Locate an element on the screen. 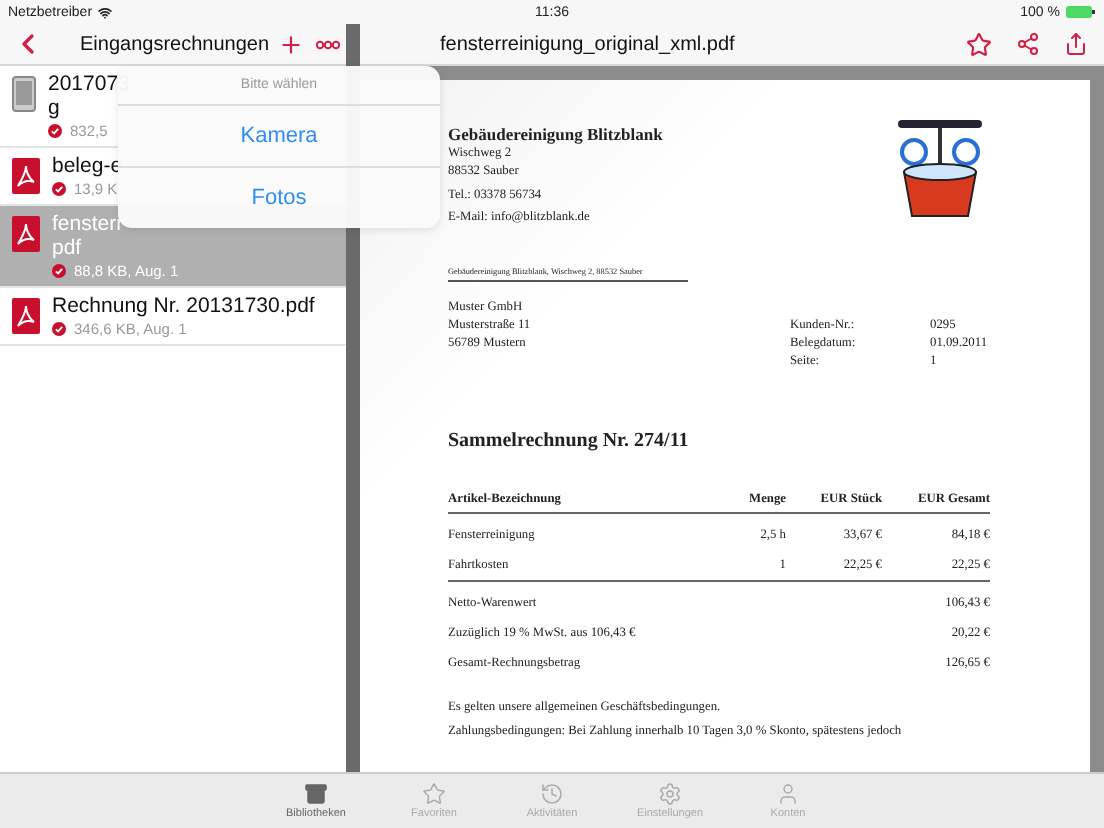 This screenshot has height=828, width=1104. document-title: fensterreinigung_original_xml.pdf is located at coordinates (587, 44).